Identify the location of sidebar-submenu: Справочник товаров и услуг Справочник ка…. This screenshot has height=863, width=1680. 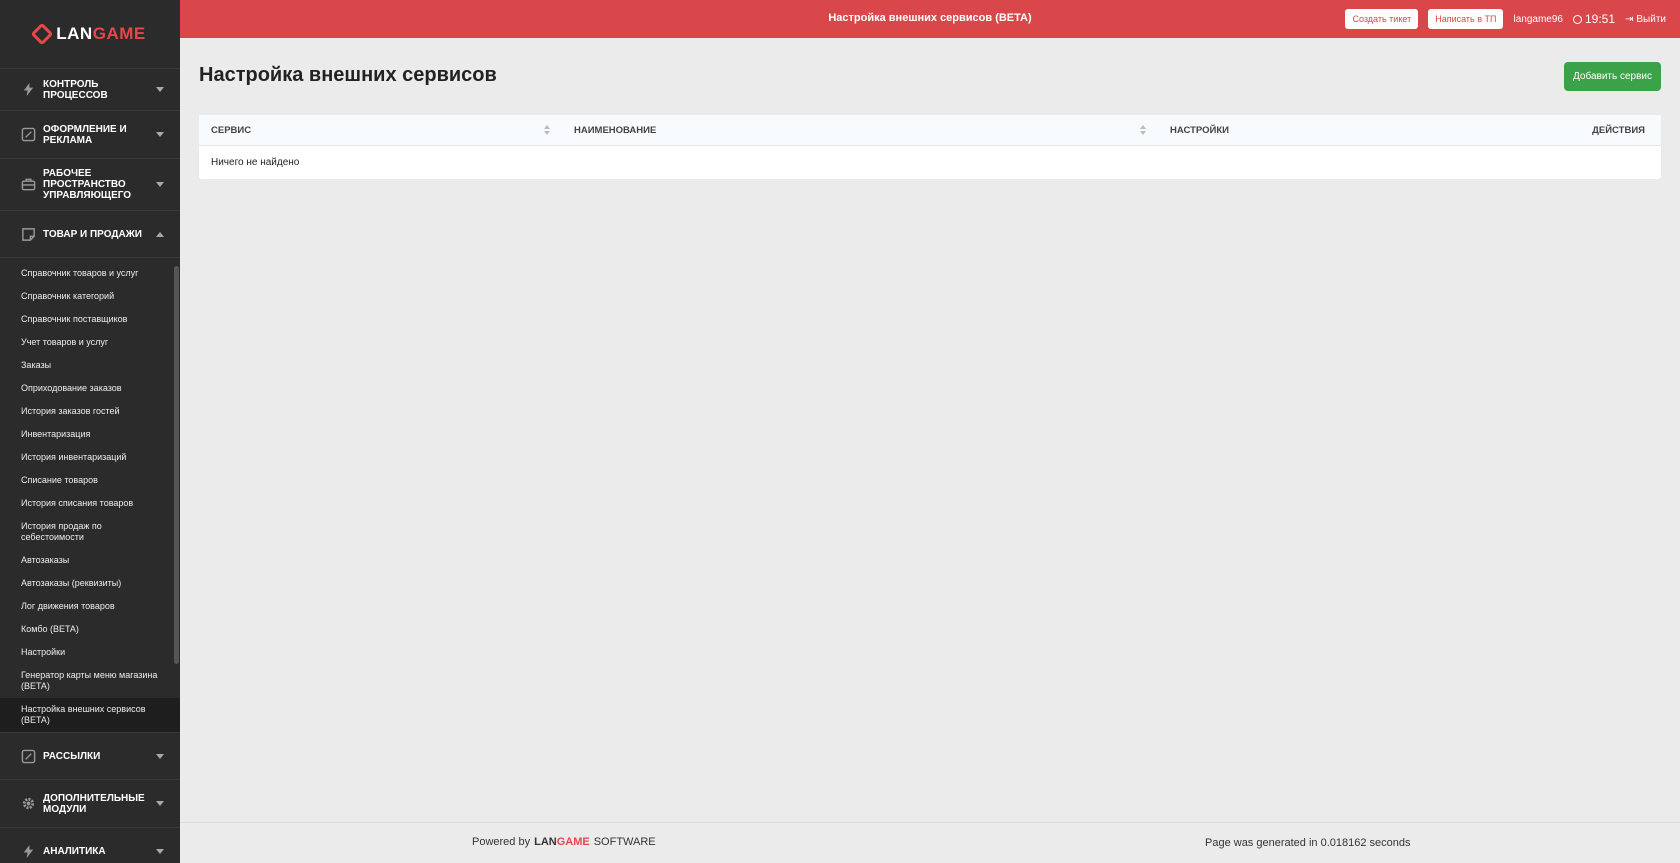
(90, 494).